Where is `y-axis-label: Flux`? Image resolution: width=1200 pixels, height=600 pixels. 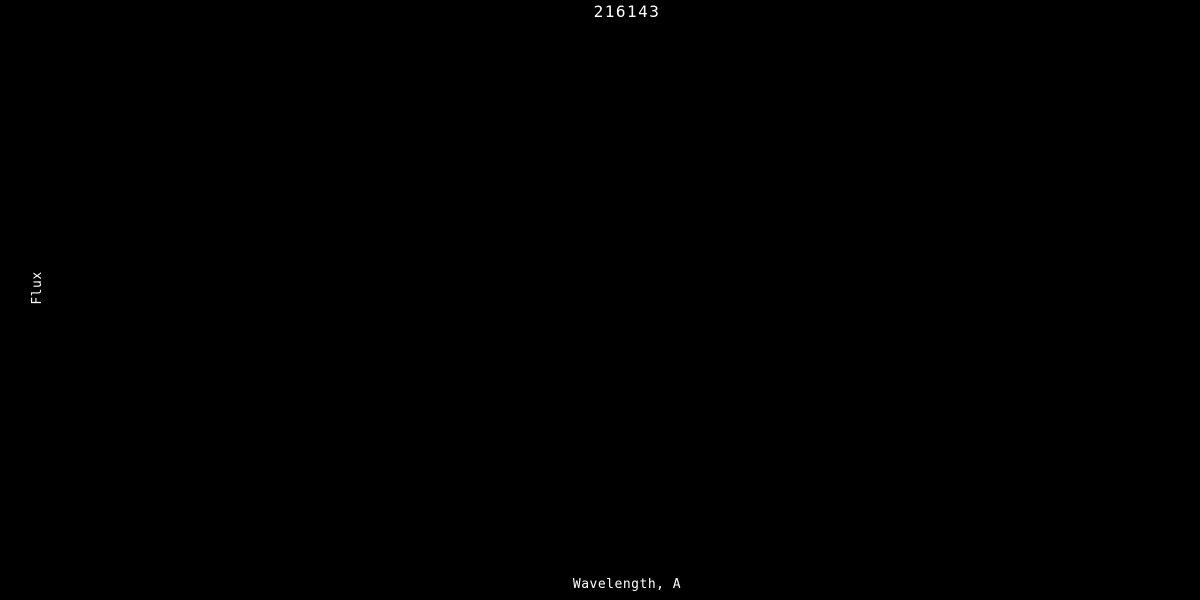 y-axis-label: Flux is located at coordinates (37, 288).